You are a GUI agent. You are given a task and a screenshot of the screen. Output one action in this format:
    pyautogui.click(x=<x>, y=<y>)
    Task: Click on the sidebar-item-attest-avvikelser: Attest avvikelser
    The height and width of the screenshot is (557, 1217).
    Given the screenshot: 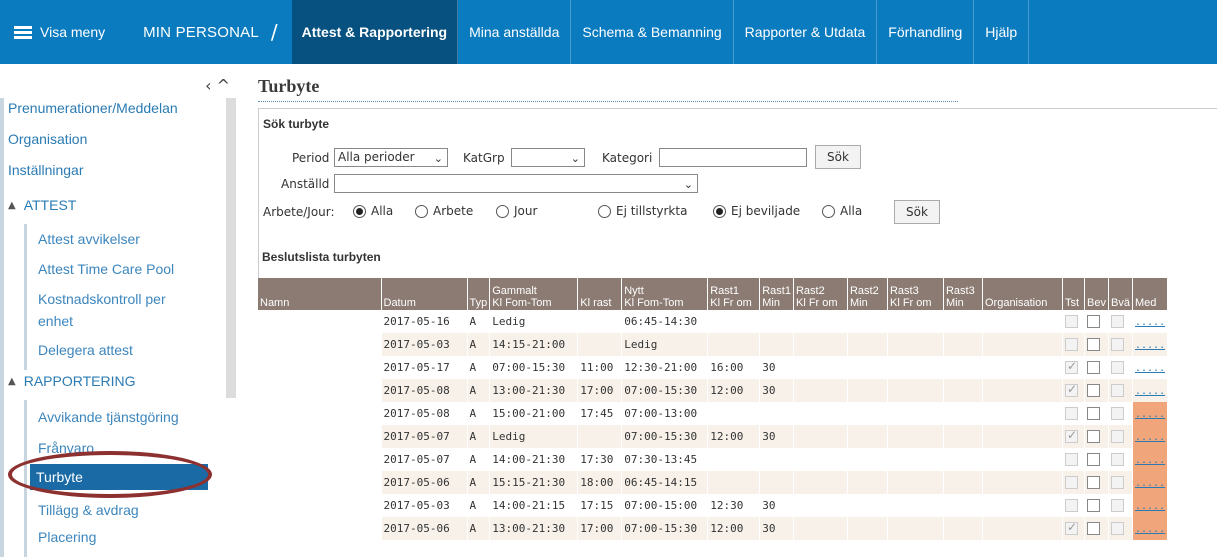 What is the action you would take?
    pyautogui.click(x=89, y=239)
    